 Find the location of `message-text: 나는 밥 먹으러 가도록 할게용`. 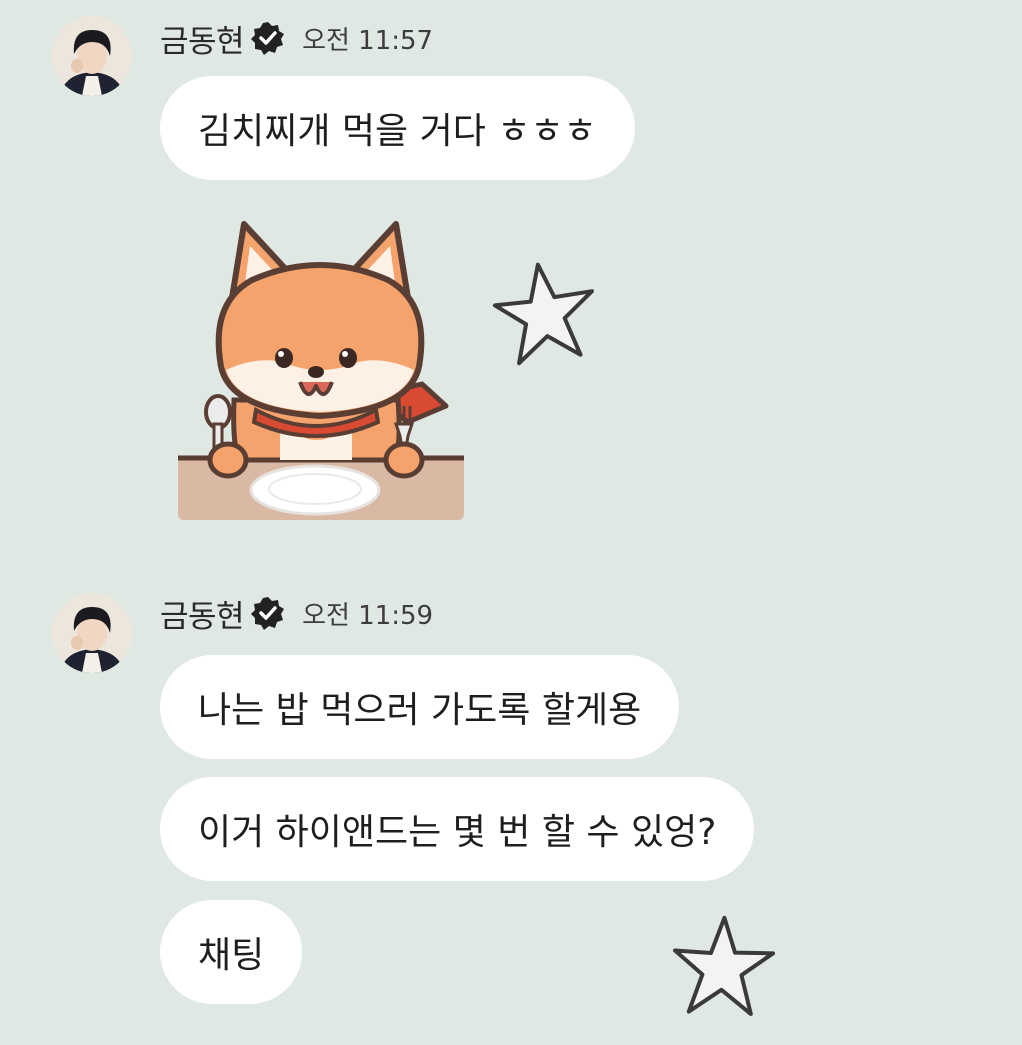

message-text: 나는 밥 먹으러 가도록 할게용 is located at coordinates (420, 710).